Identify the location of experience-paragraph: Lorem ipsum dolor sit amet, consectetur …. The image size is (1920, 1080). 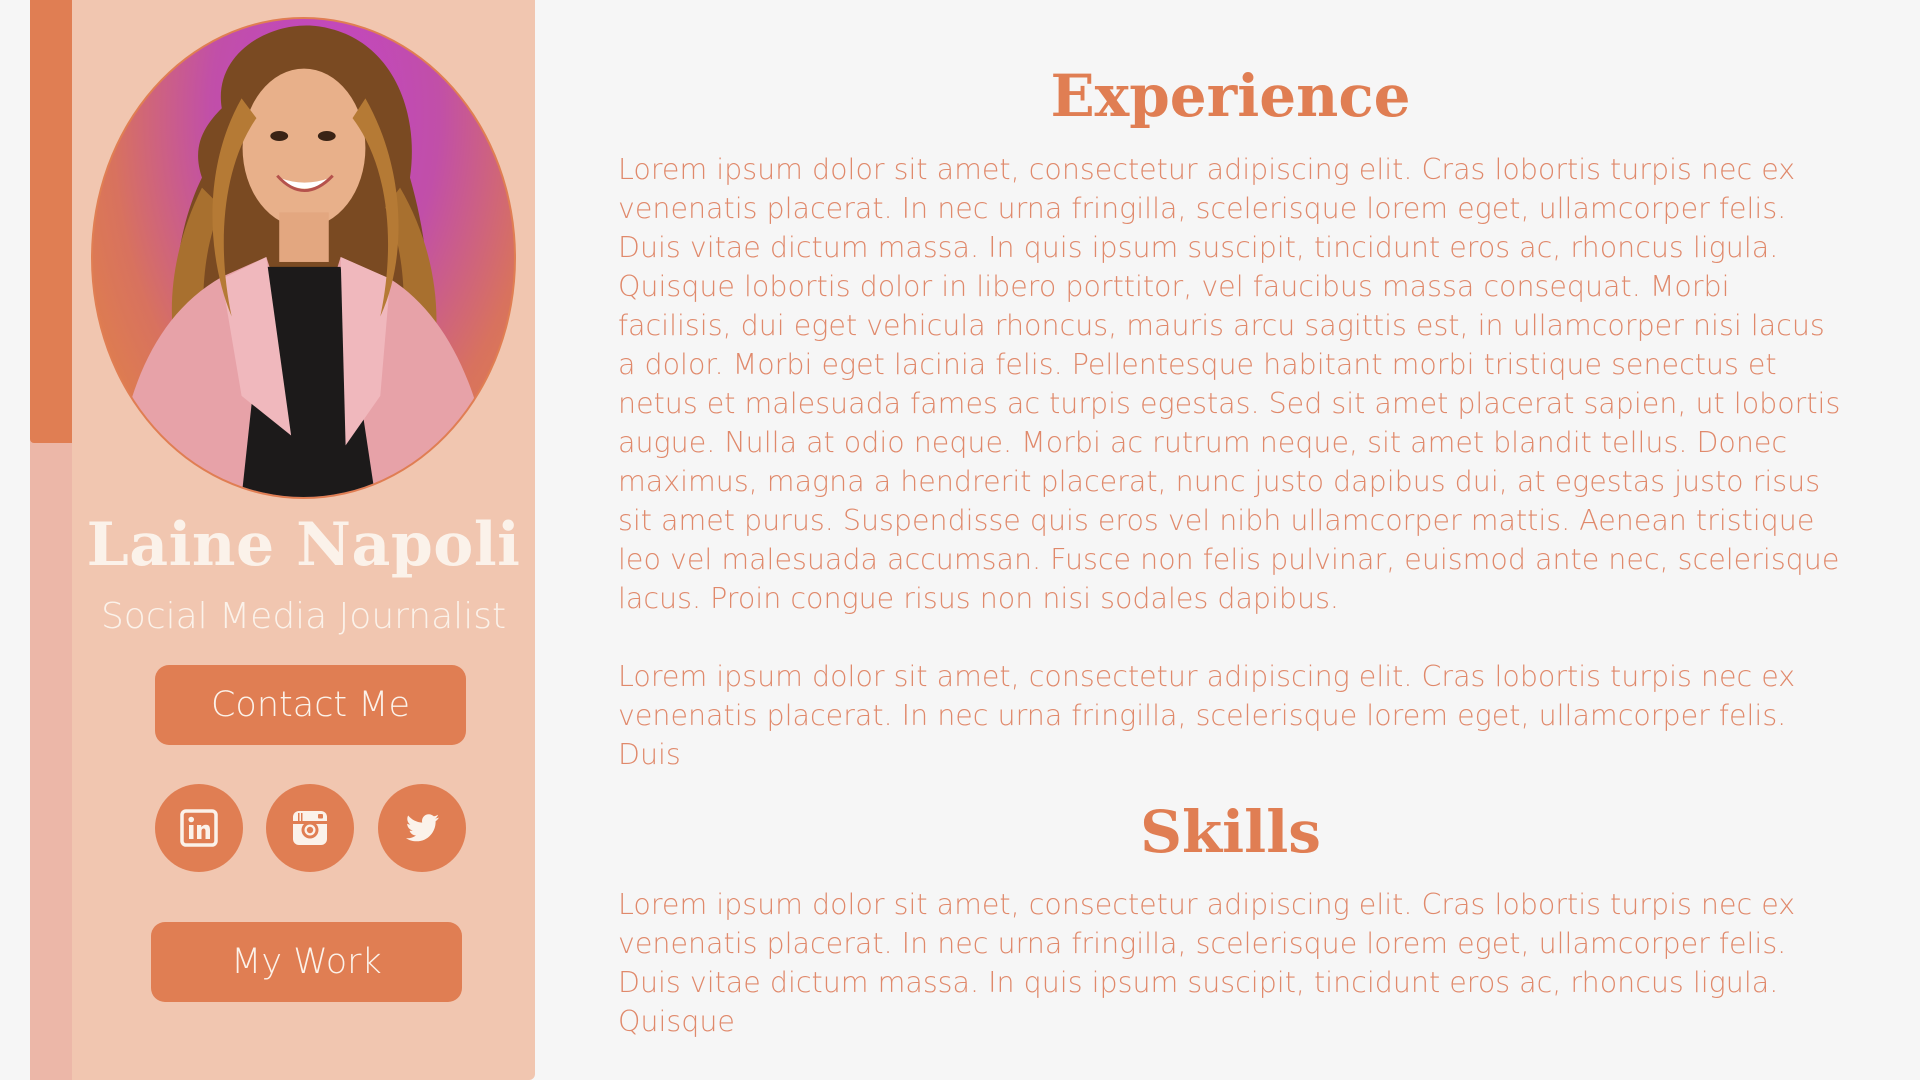
(1207, 715).